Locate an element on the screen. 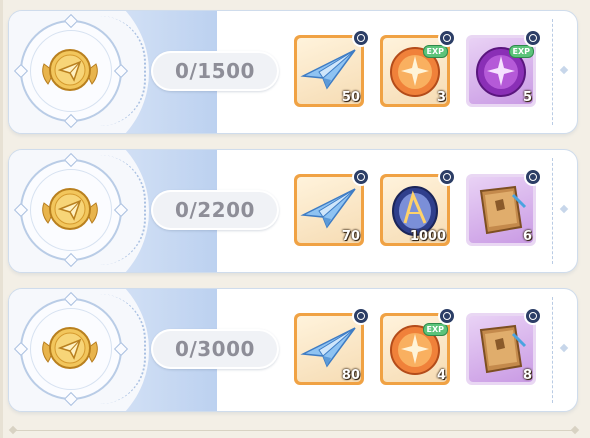  reward-card: 70 is located at coordinates (332, 207).